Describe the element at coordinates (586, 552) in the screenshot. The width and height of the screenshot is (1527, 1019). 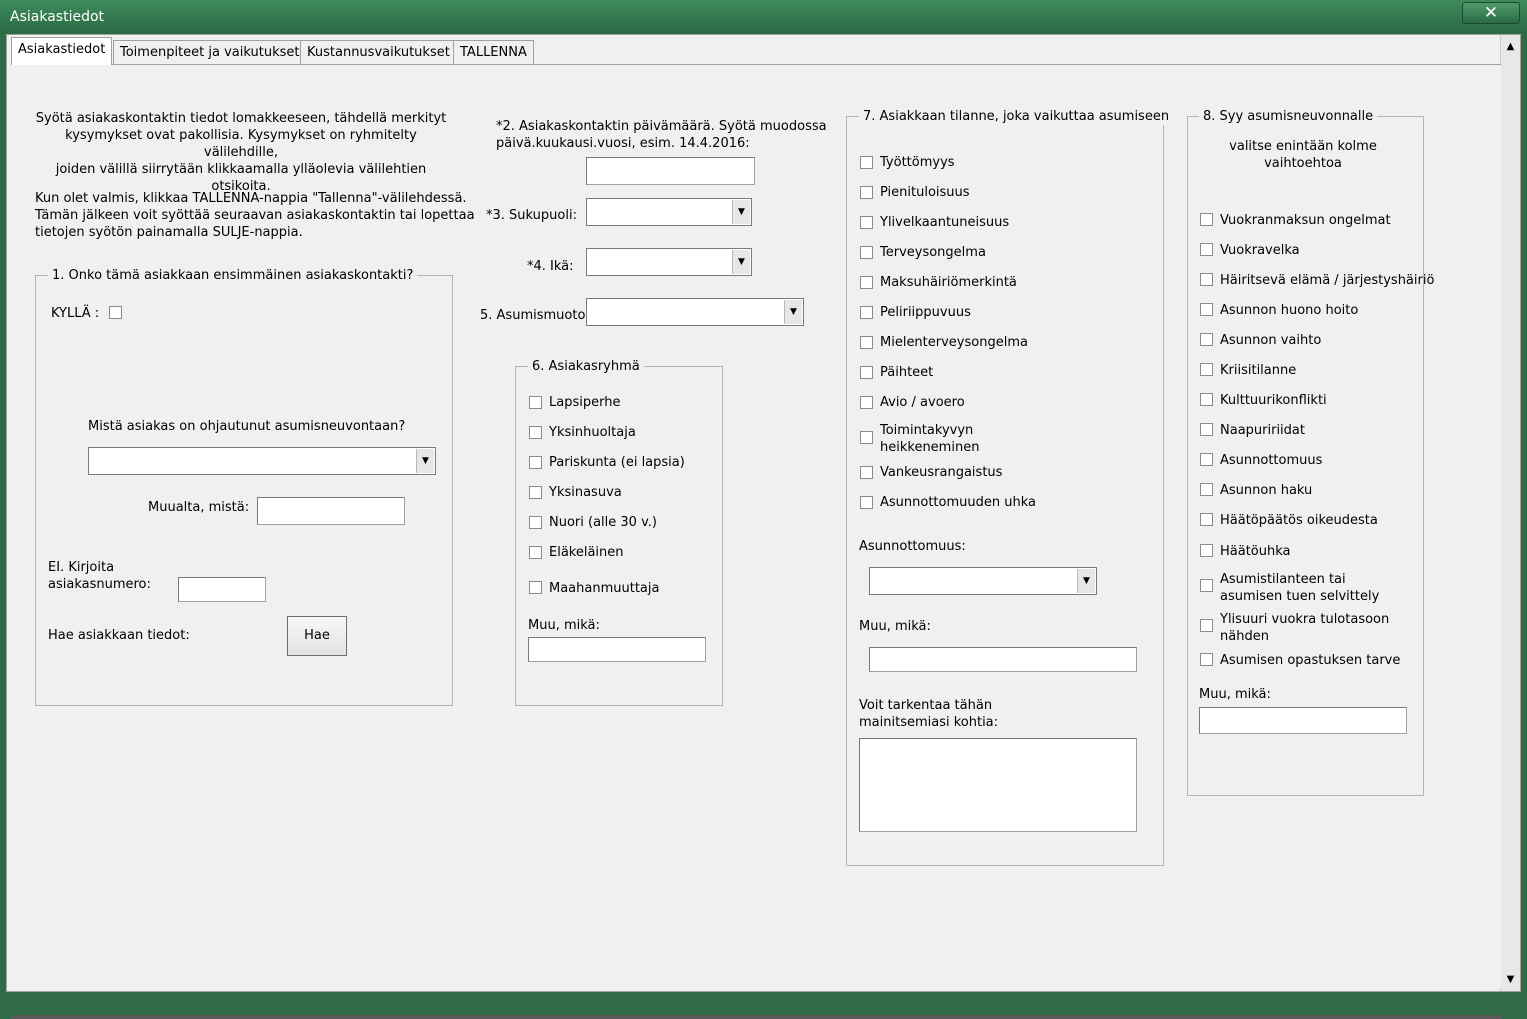
I see `q6-option-label: Eläkeläinen` at that location.